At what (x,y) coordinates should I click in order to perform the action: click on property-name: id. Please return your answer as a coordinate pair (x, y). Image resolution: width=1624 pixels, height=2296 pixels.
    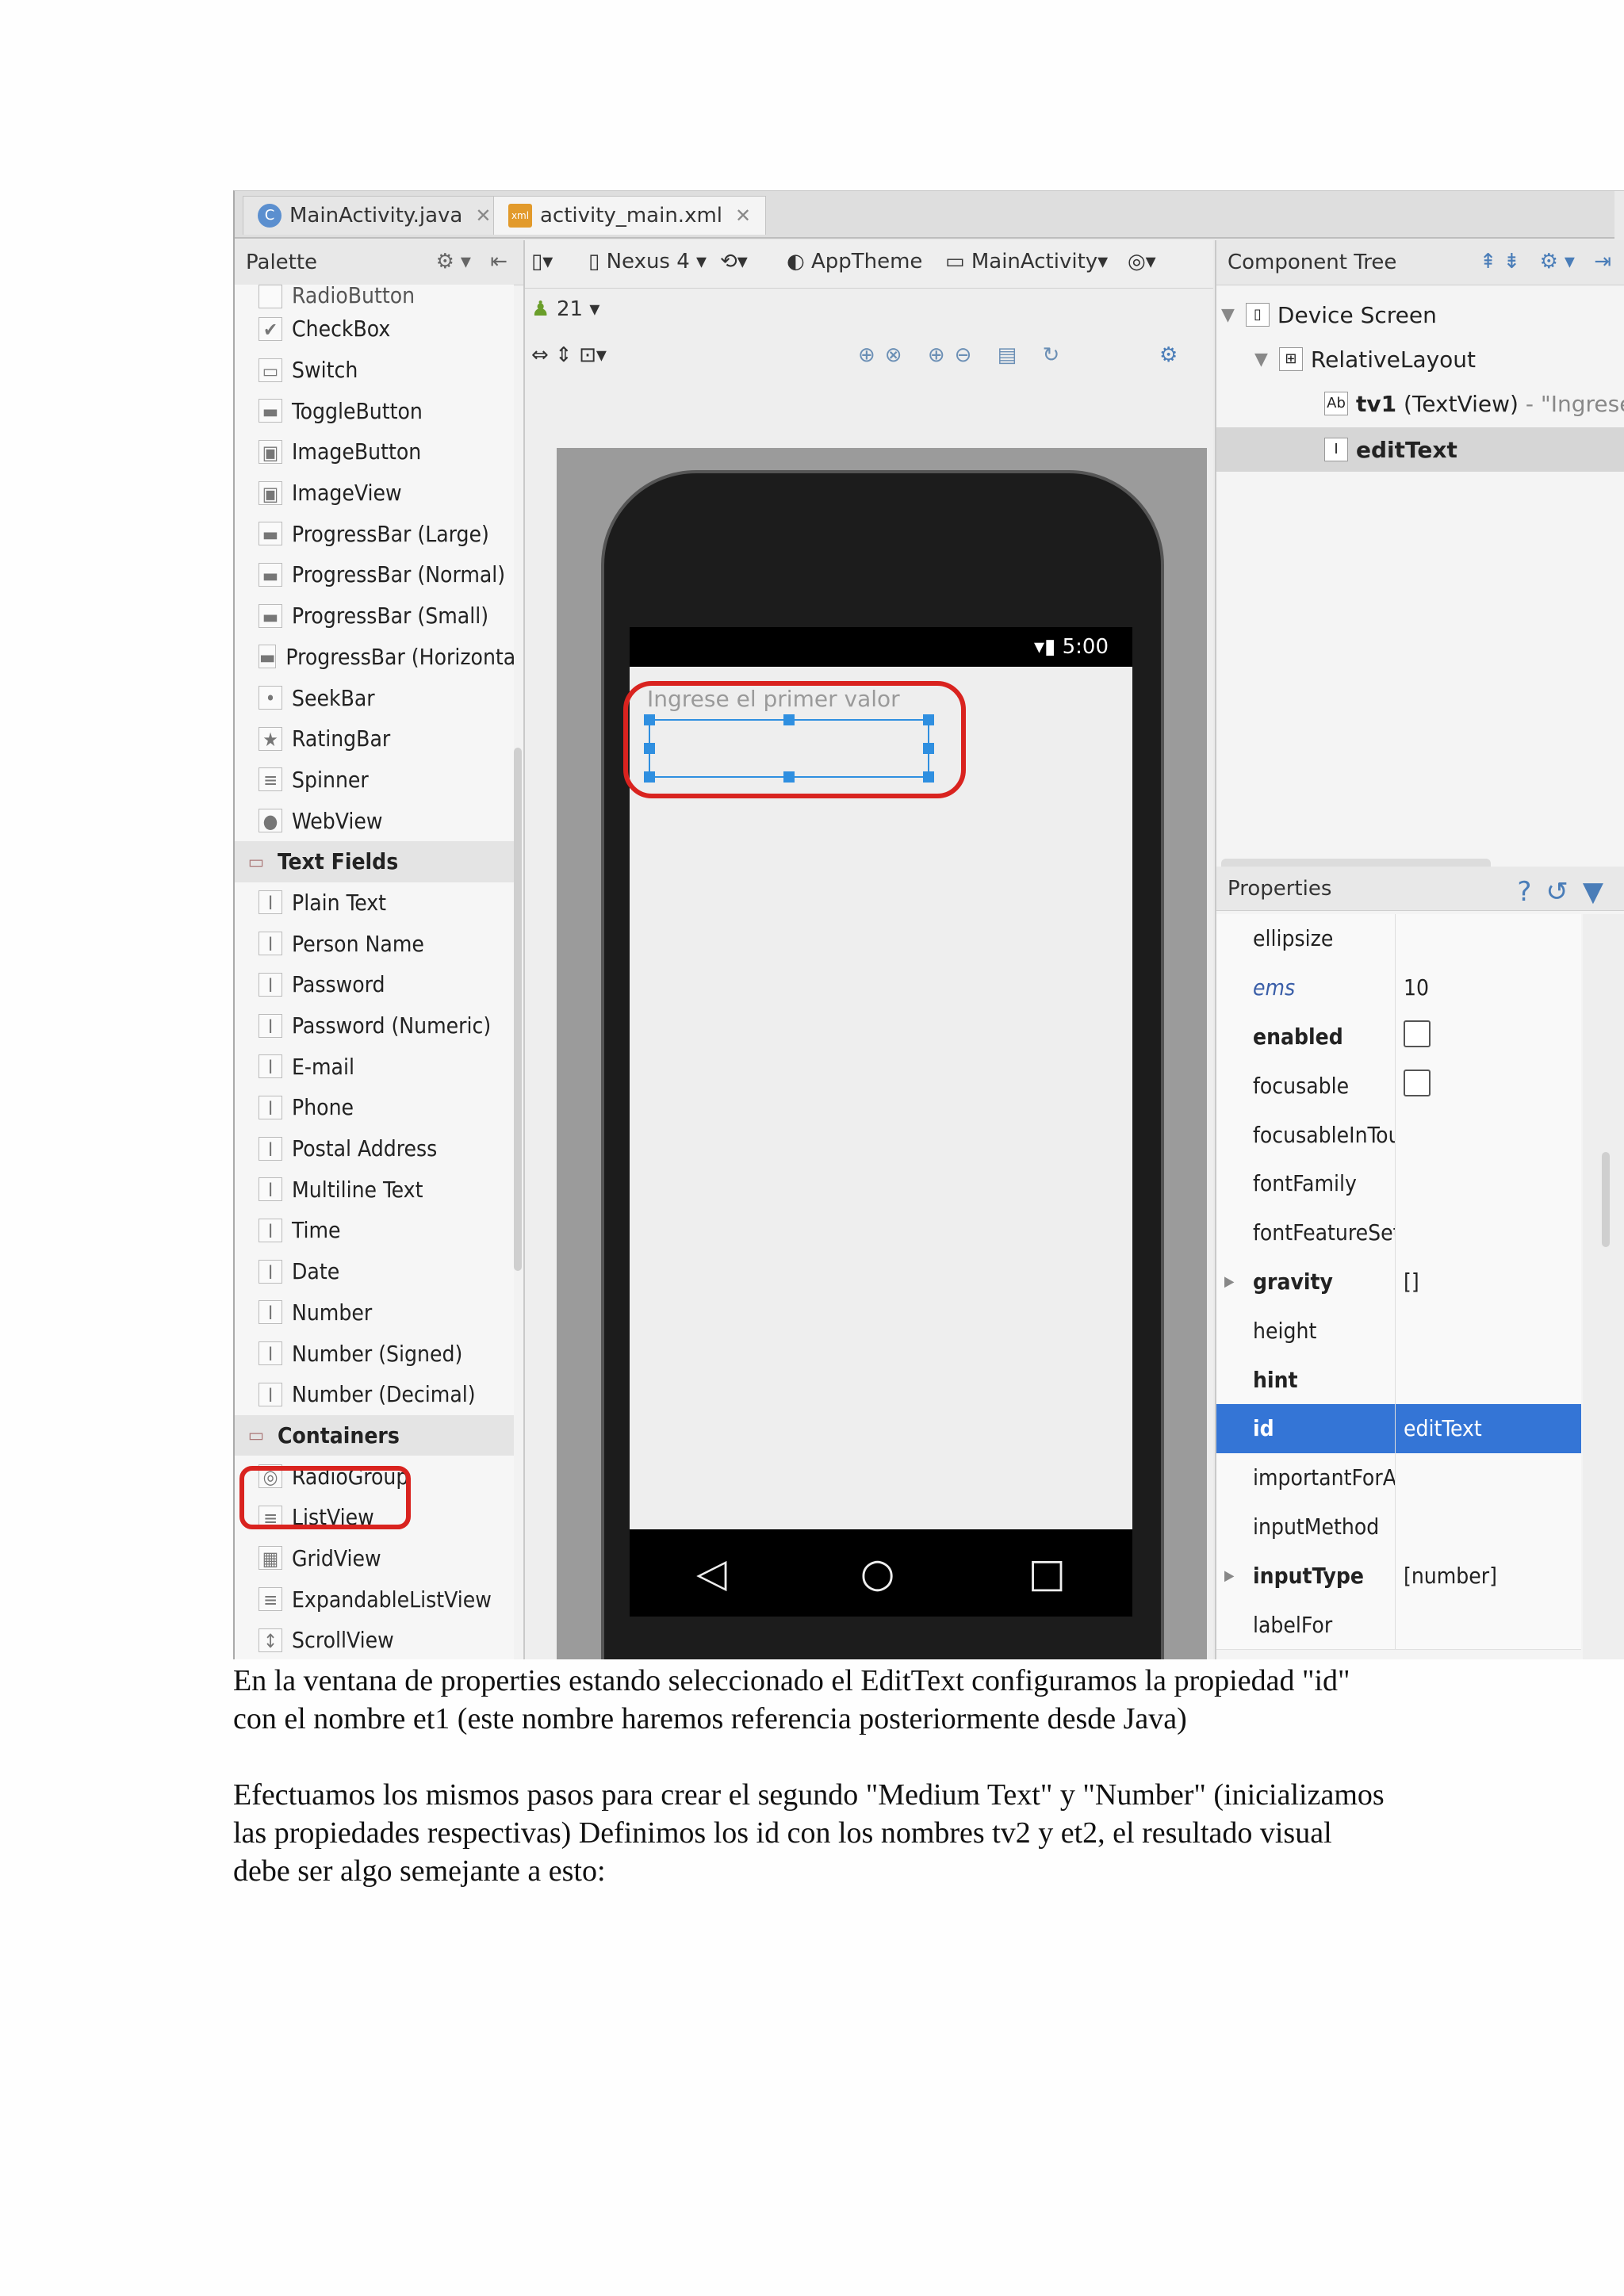
    Looking at the image, I should click on (1306, 1428).